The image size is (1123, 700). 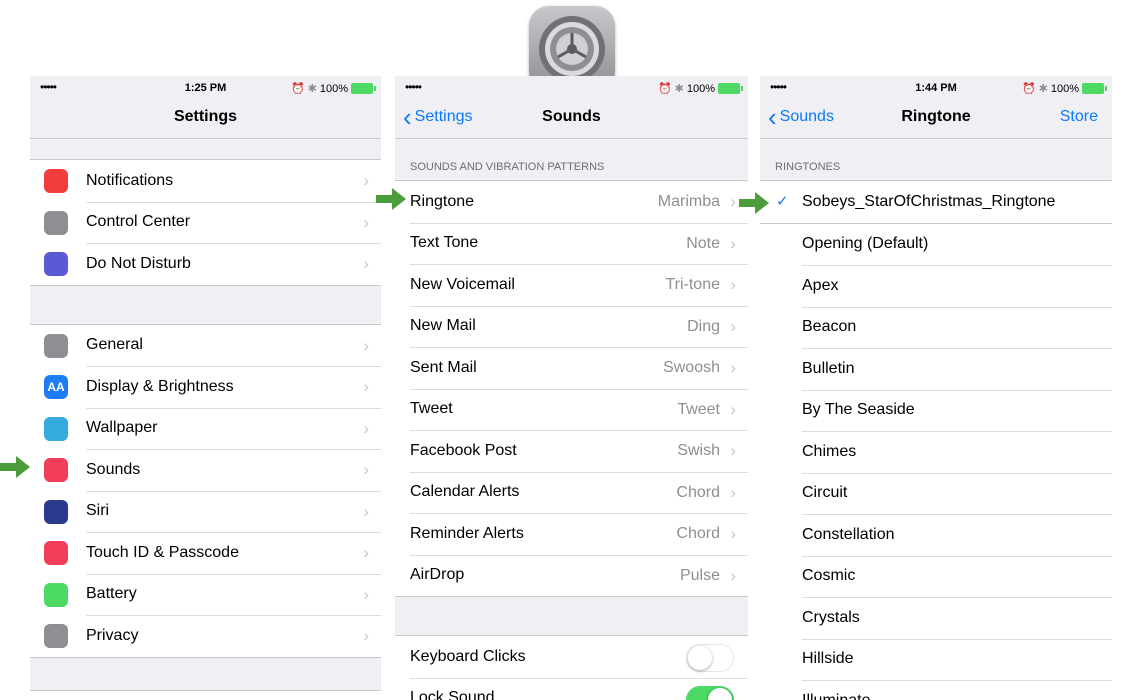 I want to click on sound-row: AirDrop Pulse ›, so click(x=571, y=575).